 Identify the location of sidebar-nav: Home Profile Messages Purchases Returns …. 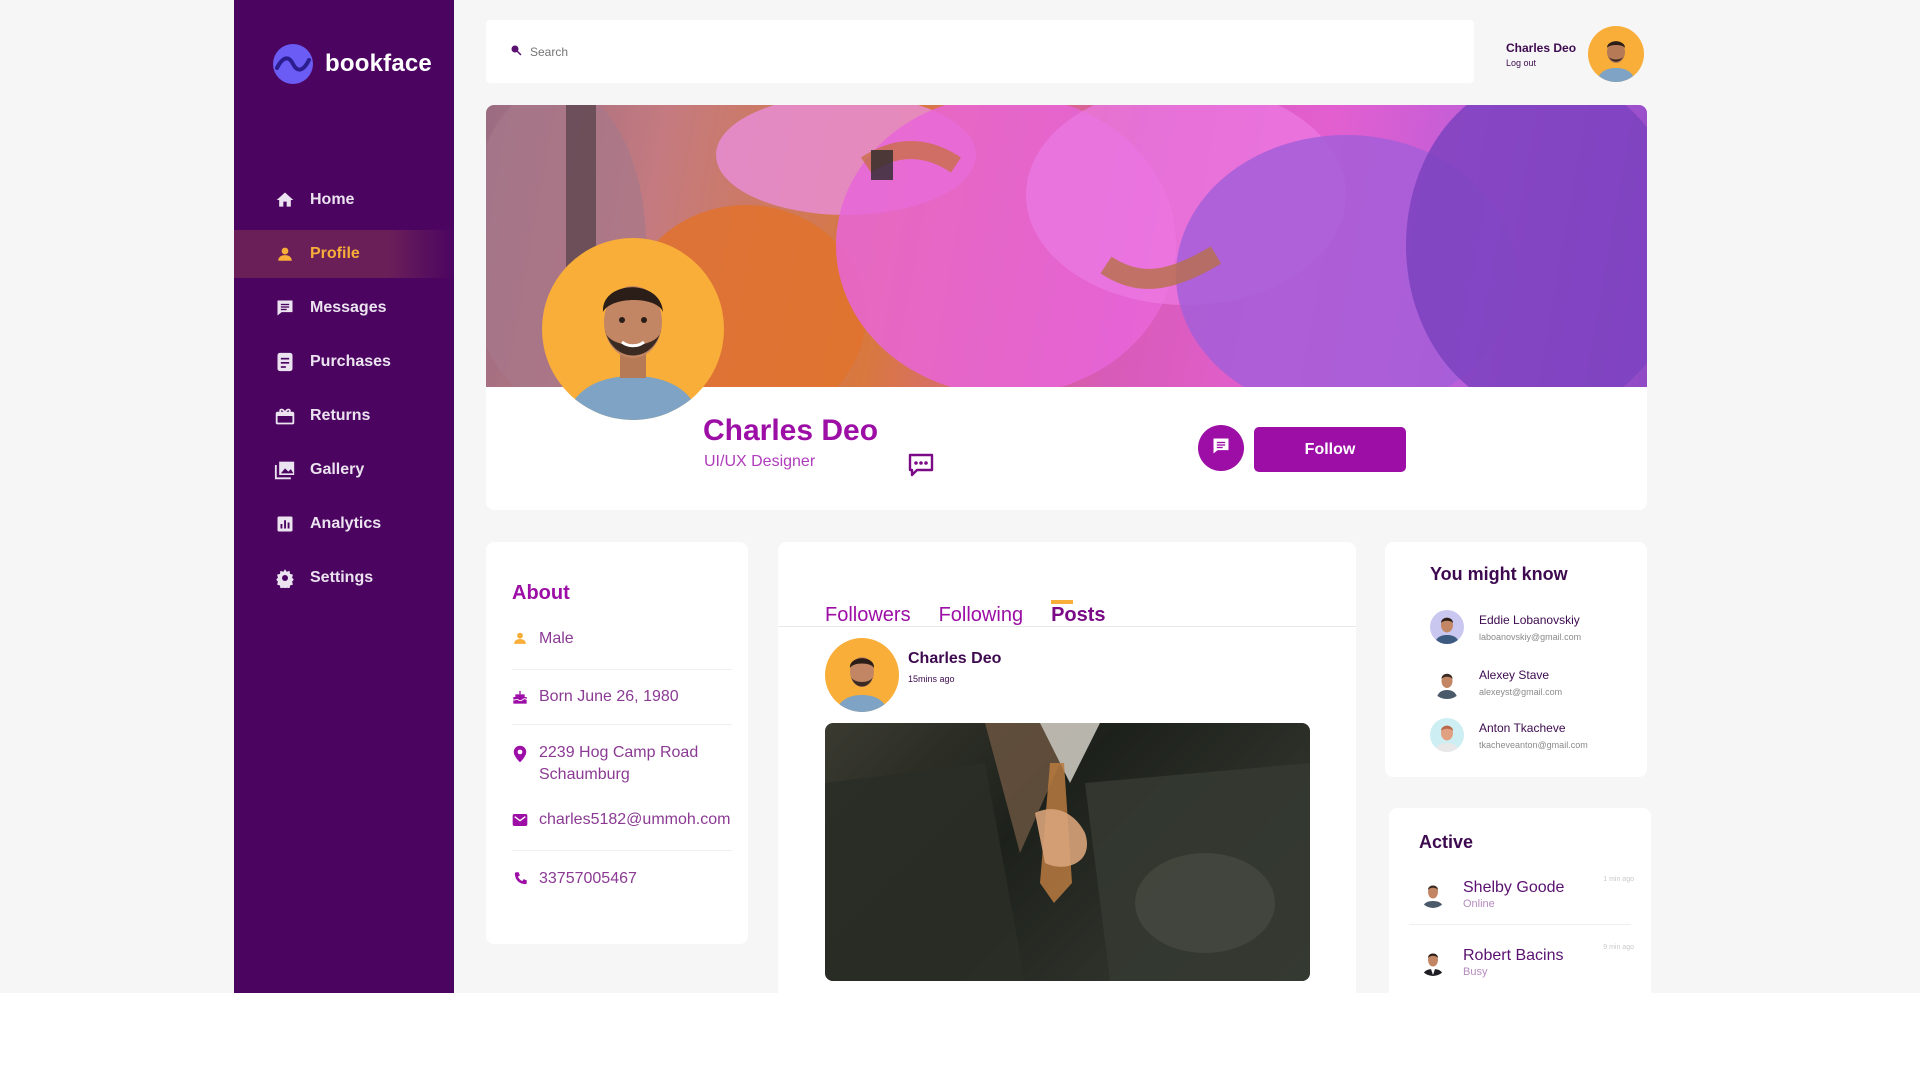
(344, 392).